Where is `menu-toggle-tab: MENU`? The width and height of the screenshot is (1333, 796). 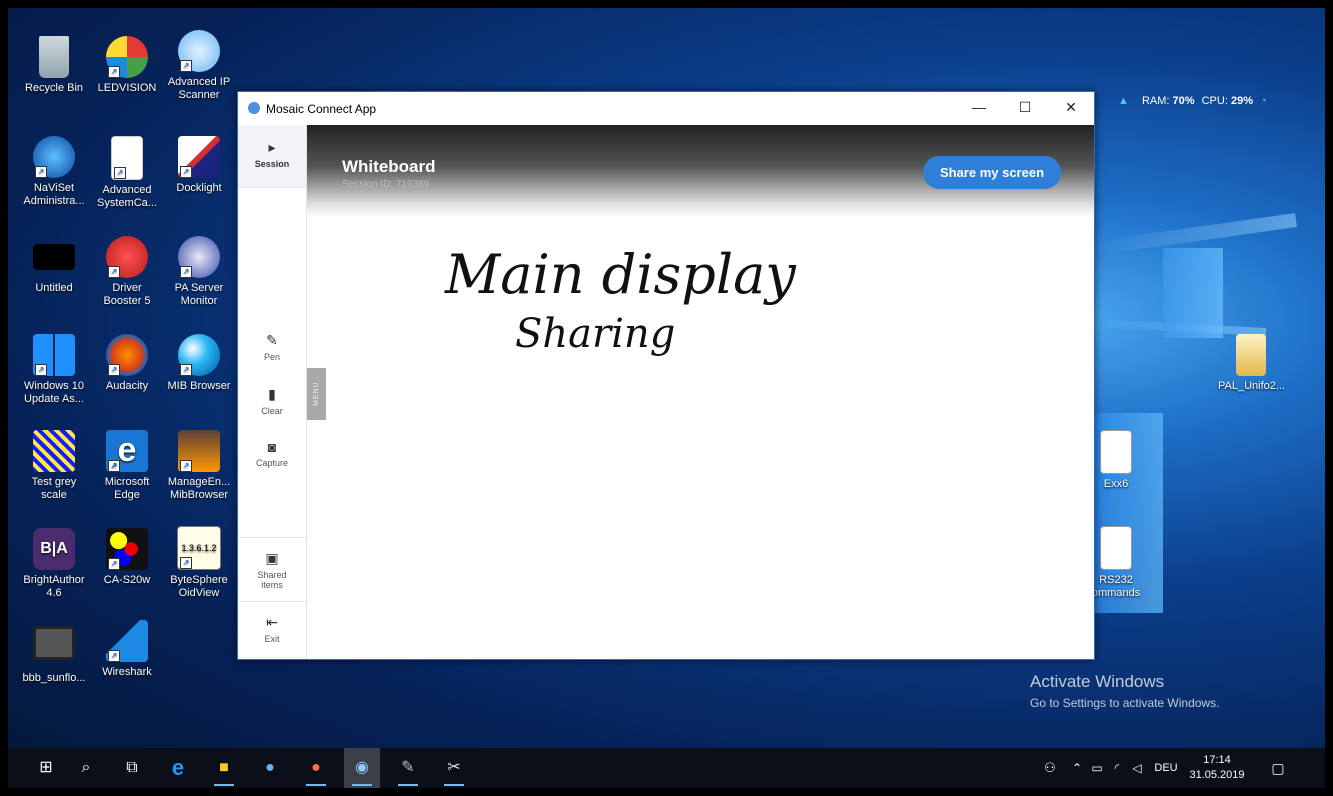 menu-toggle-tab: MENU is located at coordinates (316, 394).